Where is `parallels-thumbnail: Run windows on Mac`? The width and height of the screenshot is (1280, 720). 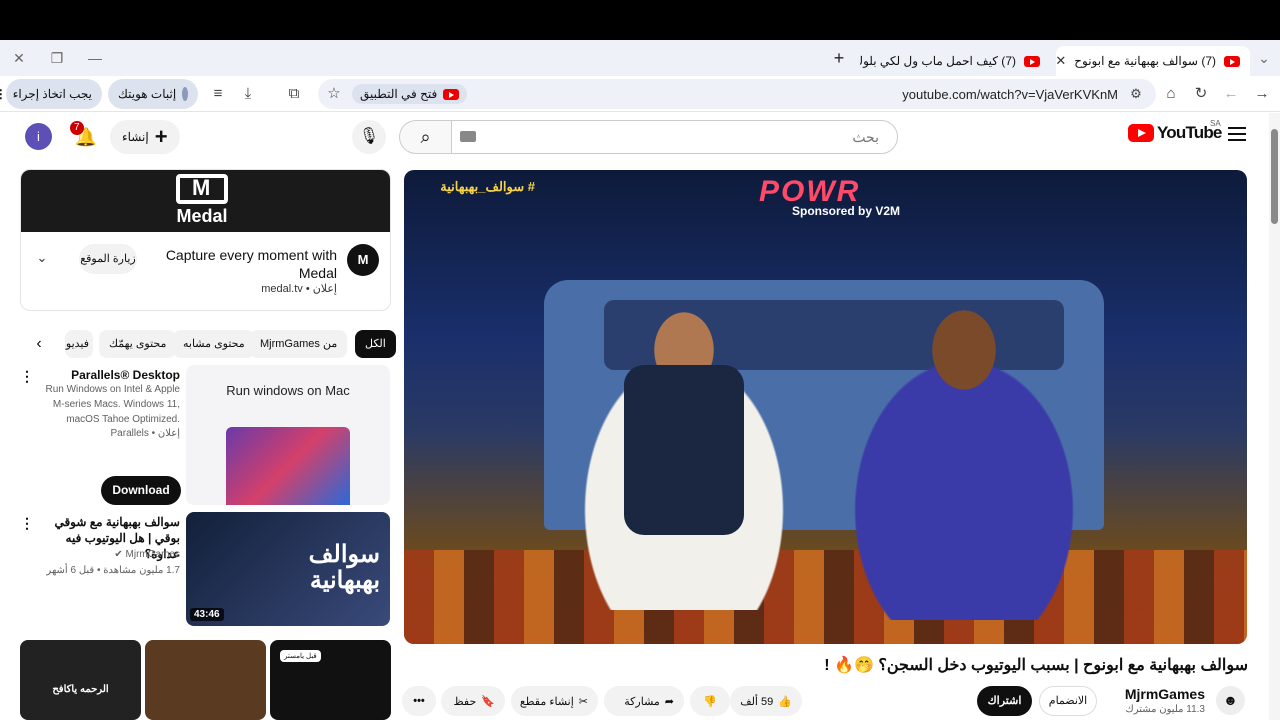 parallels-thumbnail: Run windows on Mac is located at coordinates (288, 435).